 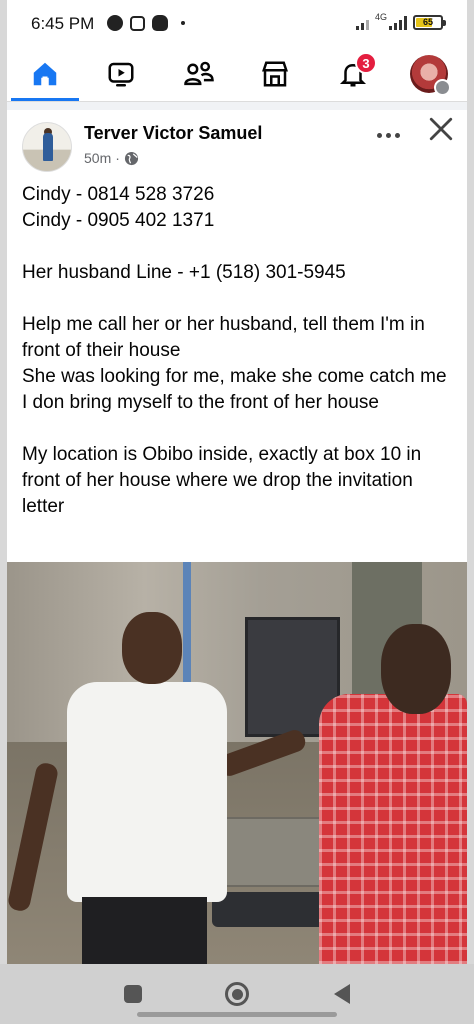 I want to click on recents-button, so click(x=133, y=994).